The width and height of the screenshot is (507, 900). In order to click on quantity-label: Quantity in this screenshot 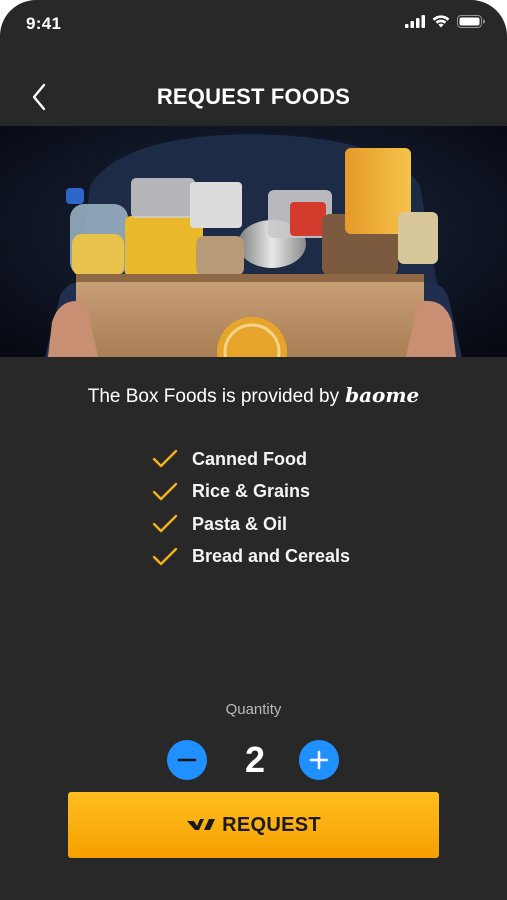, I will do `click(253, 709)`.